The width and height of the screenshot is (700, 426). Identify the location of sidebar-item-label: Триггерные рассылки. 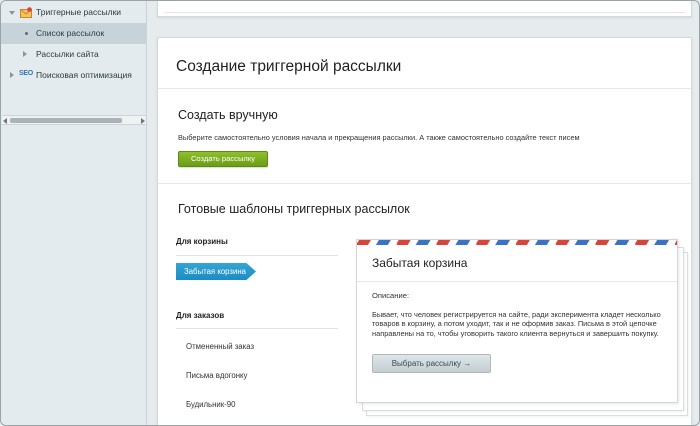
(79, 12).